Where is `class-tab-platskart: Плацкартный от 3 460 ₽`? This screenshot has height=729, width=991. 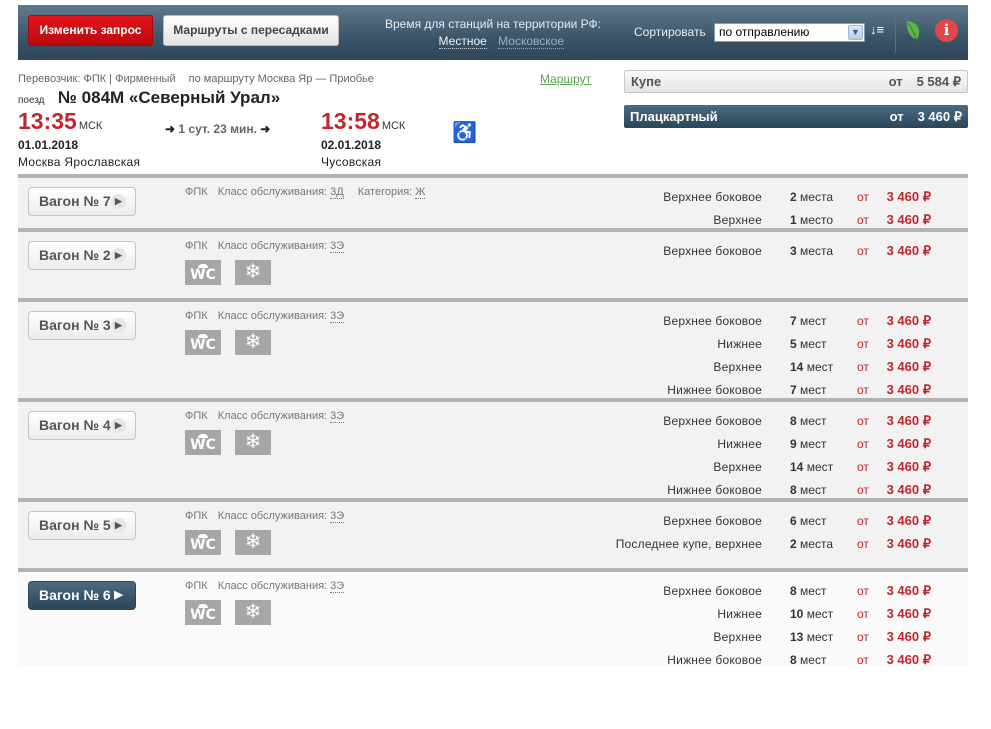 class-tab-platskart: Плацкартный от 3 460 ₽ is located at coordinates (796, 116).